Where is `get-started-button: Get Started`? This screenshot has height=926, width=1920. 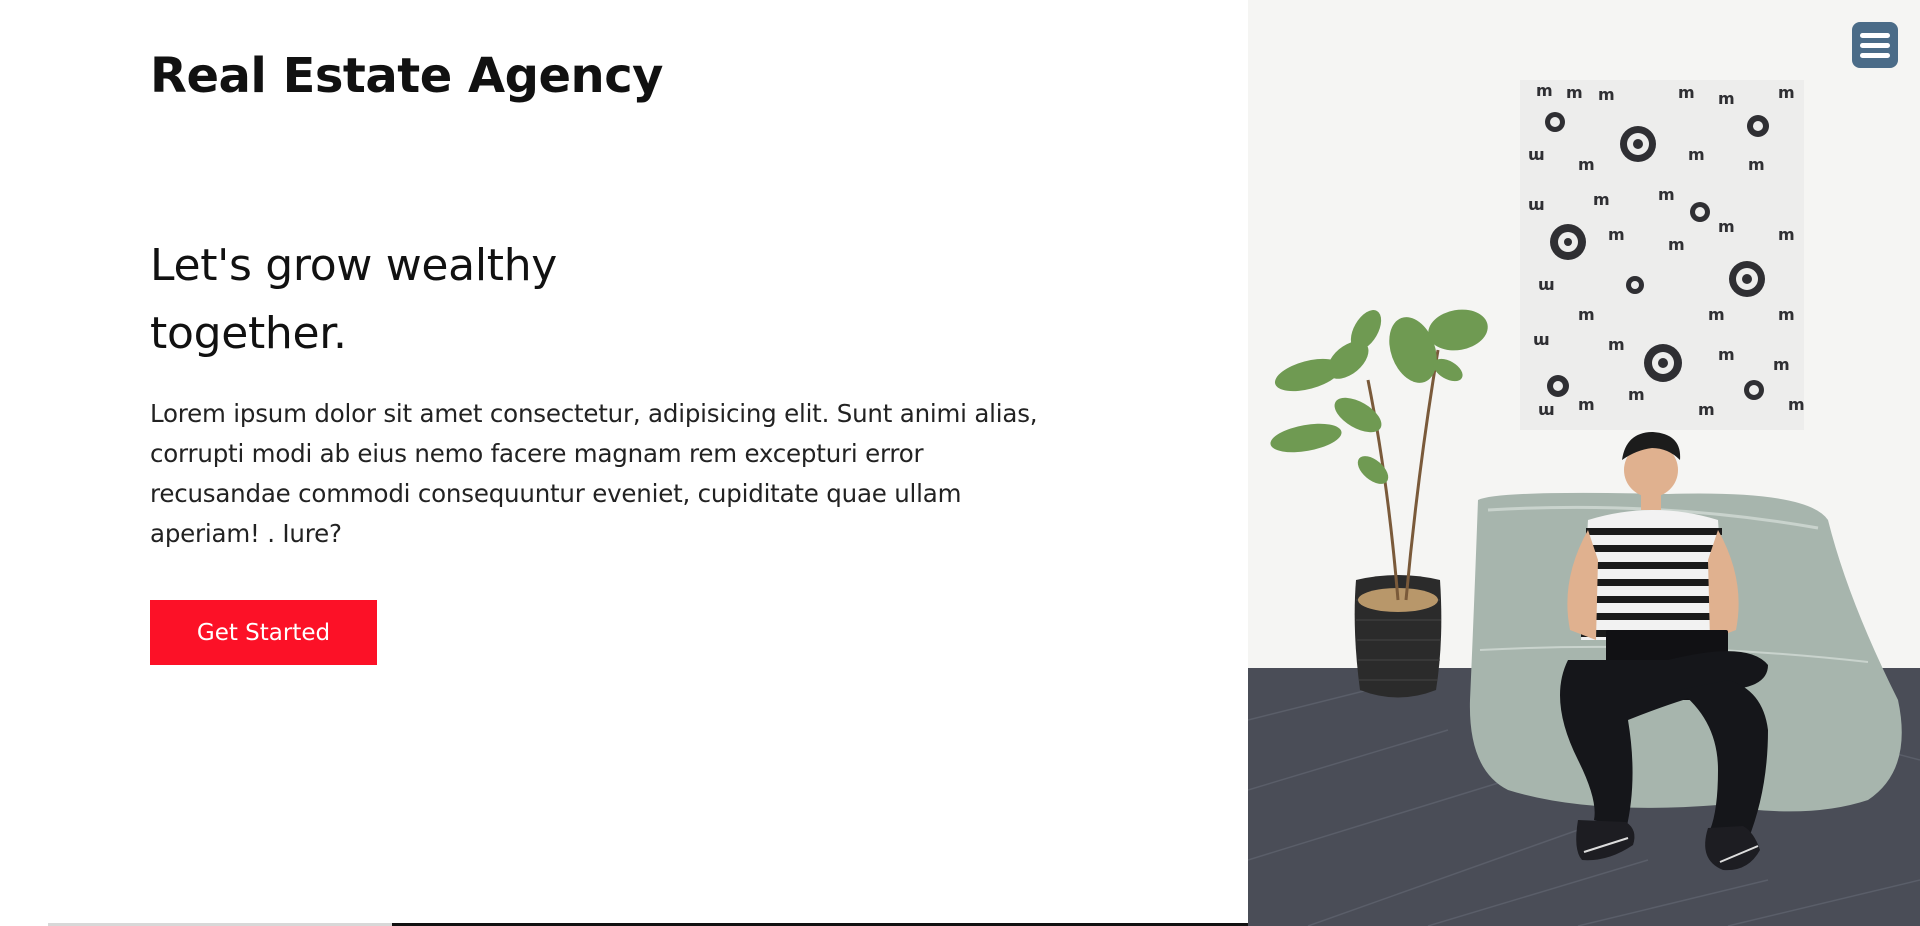 get-started-button: Get Started is located at coordinates (263, 632).